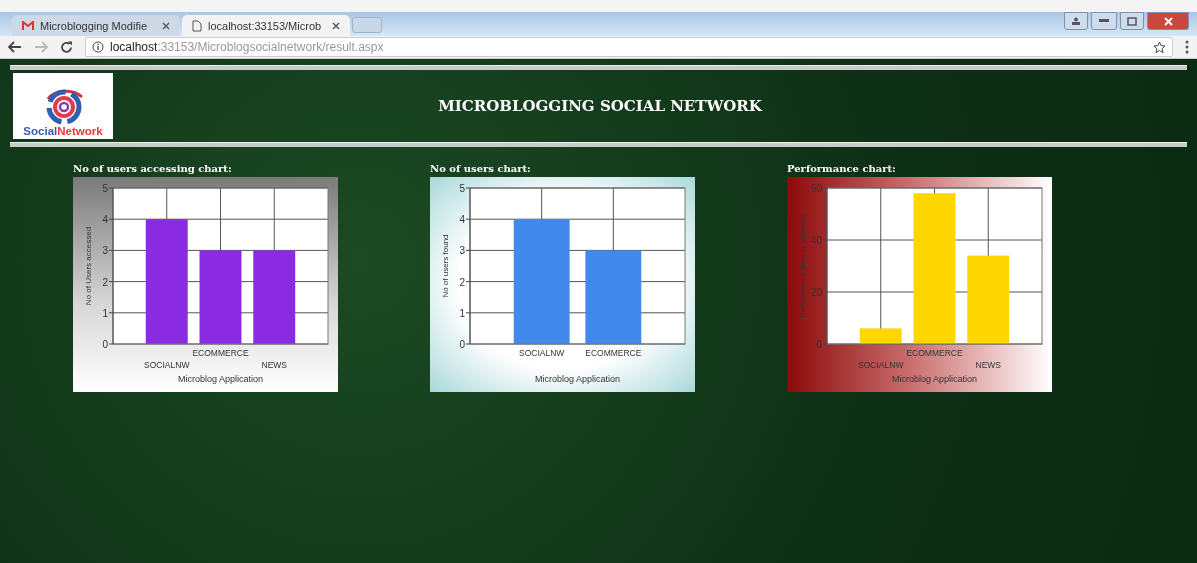 The width and height of the screenshot is (1197, 563). What do you see at coordinates (15, 47) in the screenshot?
I see `back-icon` at bounding box center [15, 47].